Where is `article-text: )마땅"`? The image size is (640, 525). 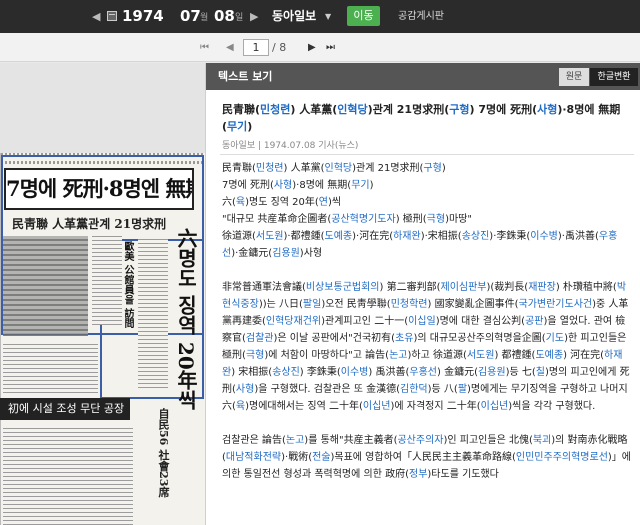
article-text: )마땅" is located at coordinates (458, 219).